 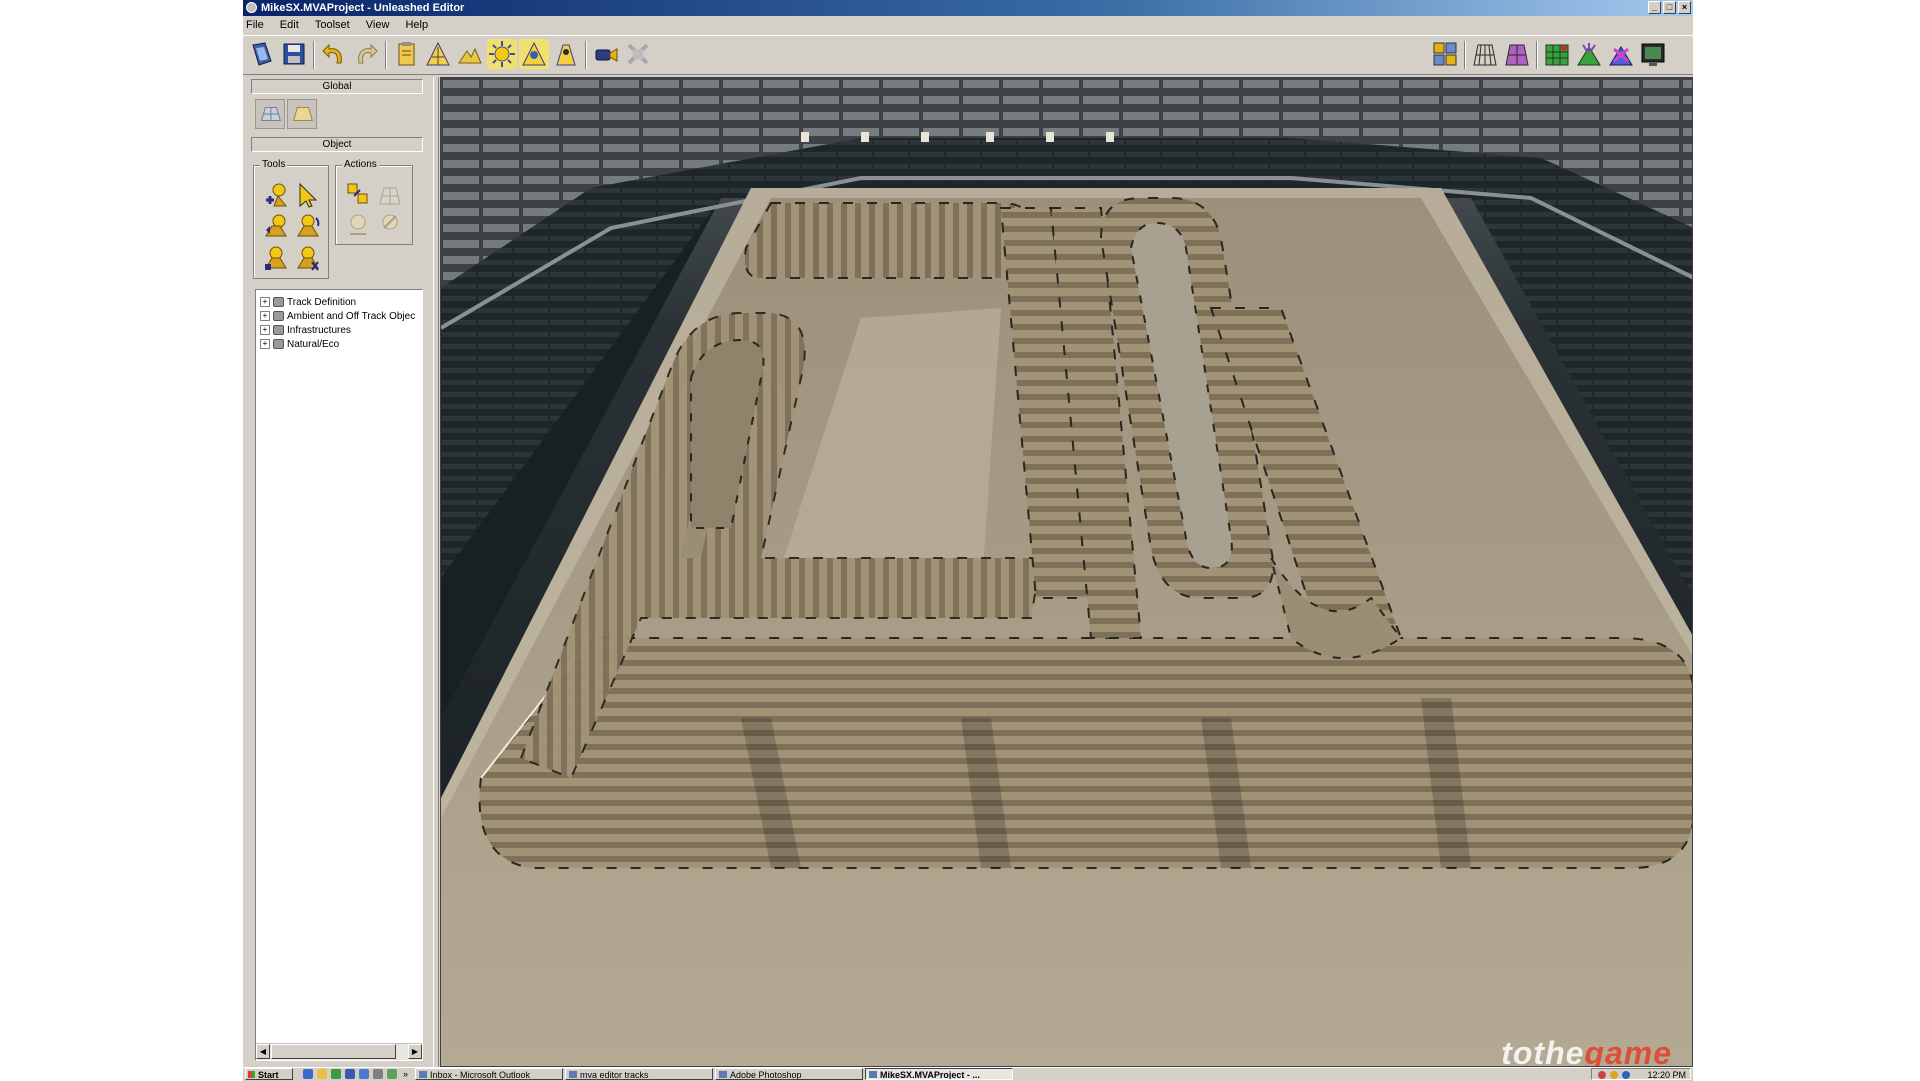 I want to click on monitor-icon, so click(x=1653, y=54).